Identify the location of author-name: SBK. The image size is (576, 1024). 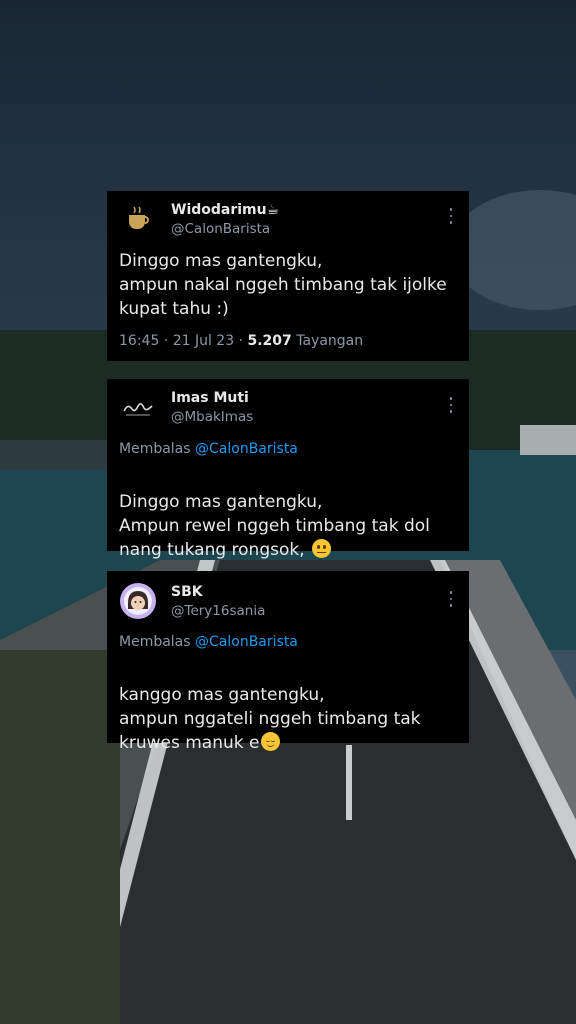
(187, 592).